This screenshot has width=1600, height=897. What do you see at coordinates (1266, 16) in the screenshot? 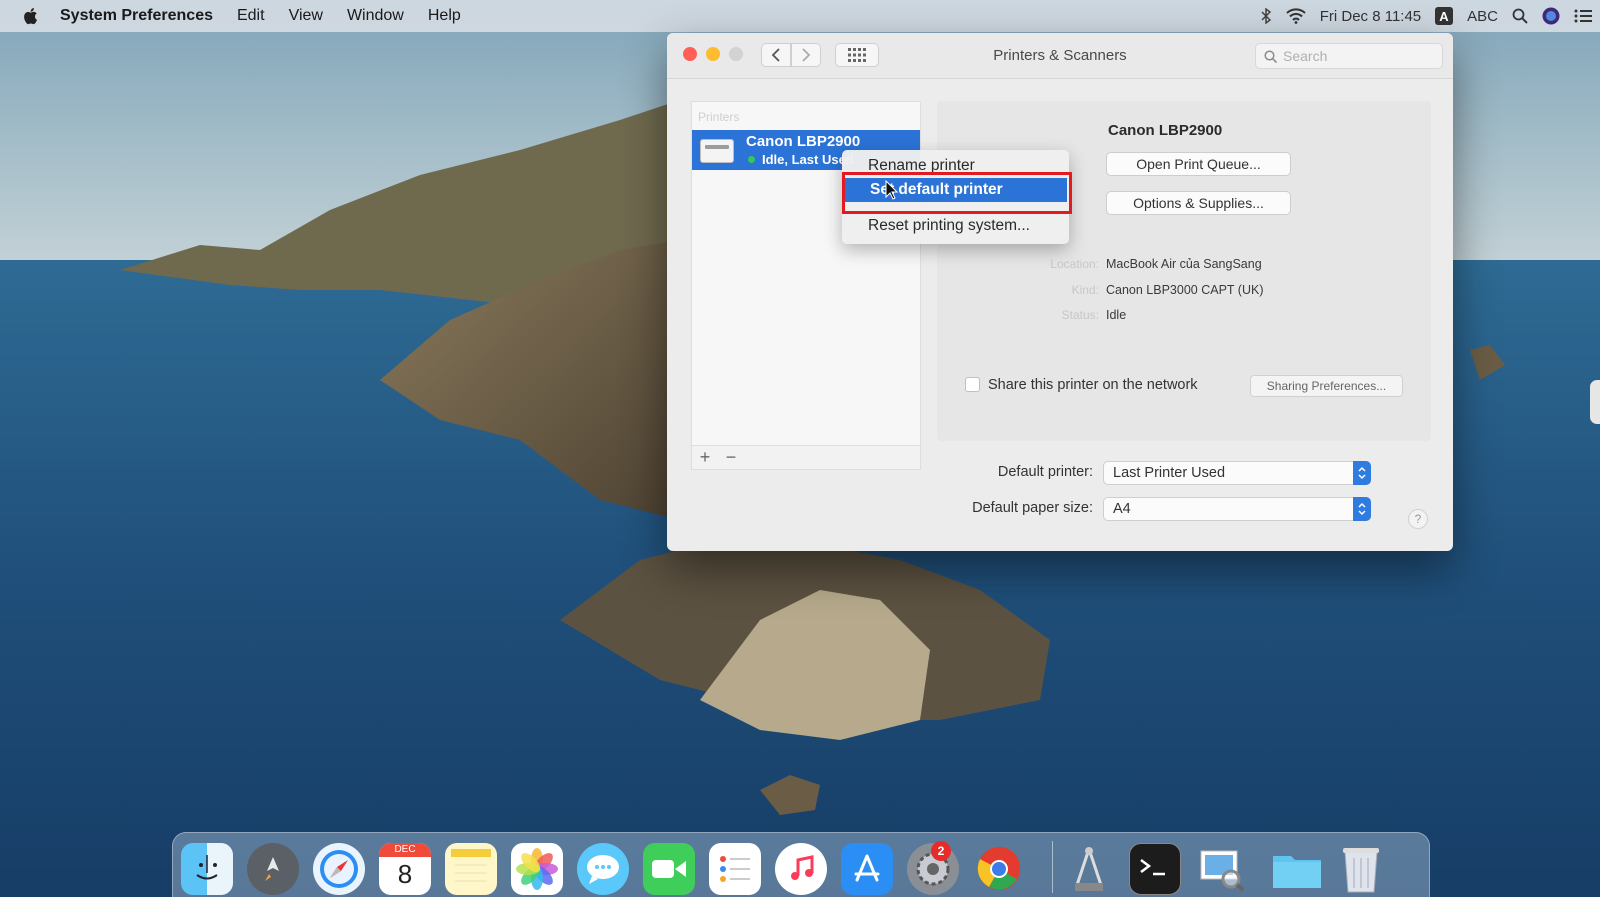
I see `bluetooth-icon` at bounding box center [1266, 16].